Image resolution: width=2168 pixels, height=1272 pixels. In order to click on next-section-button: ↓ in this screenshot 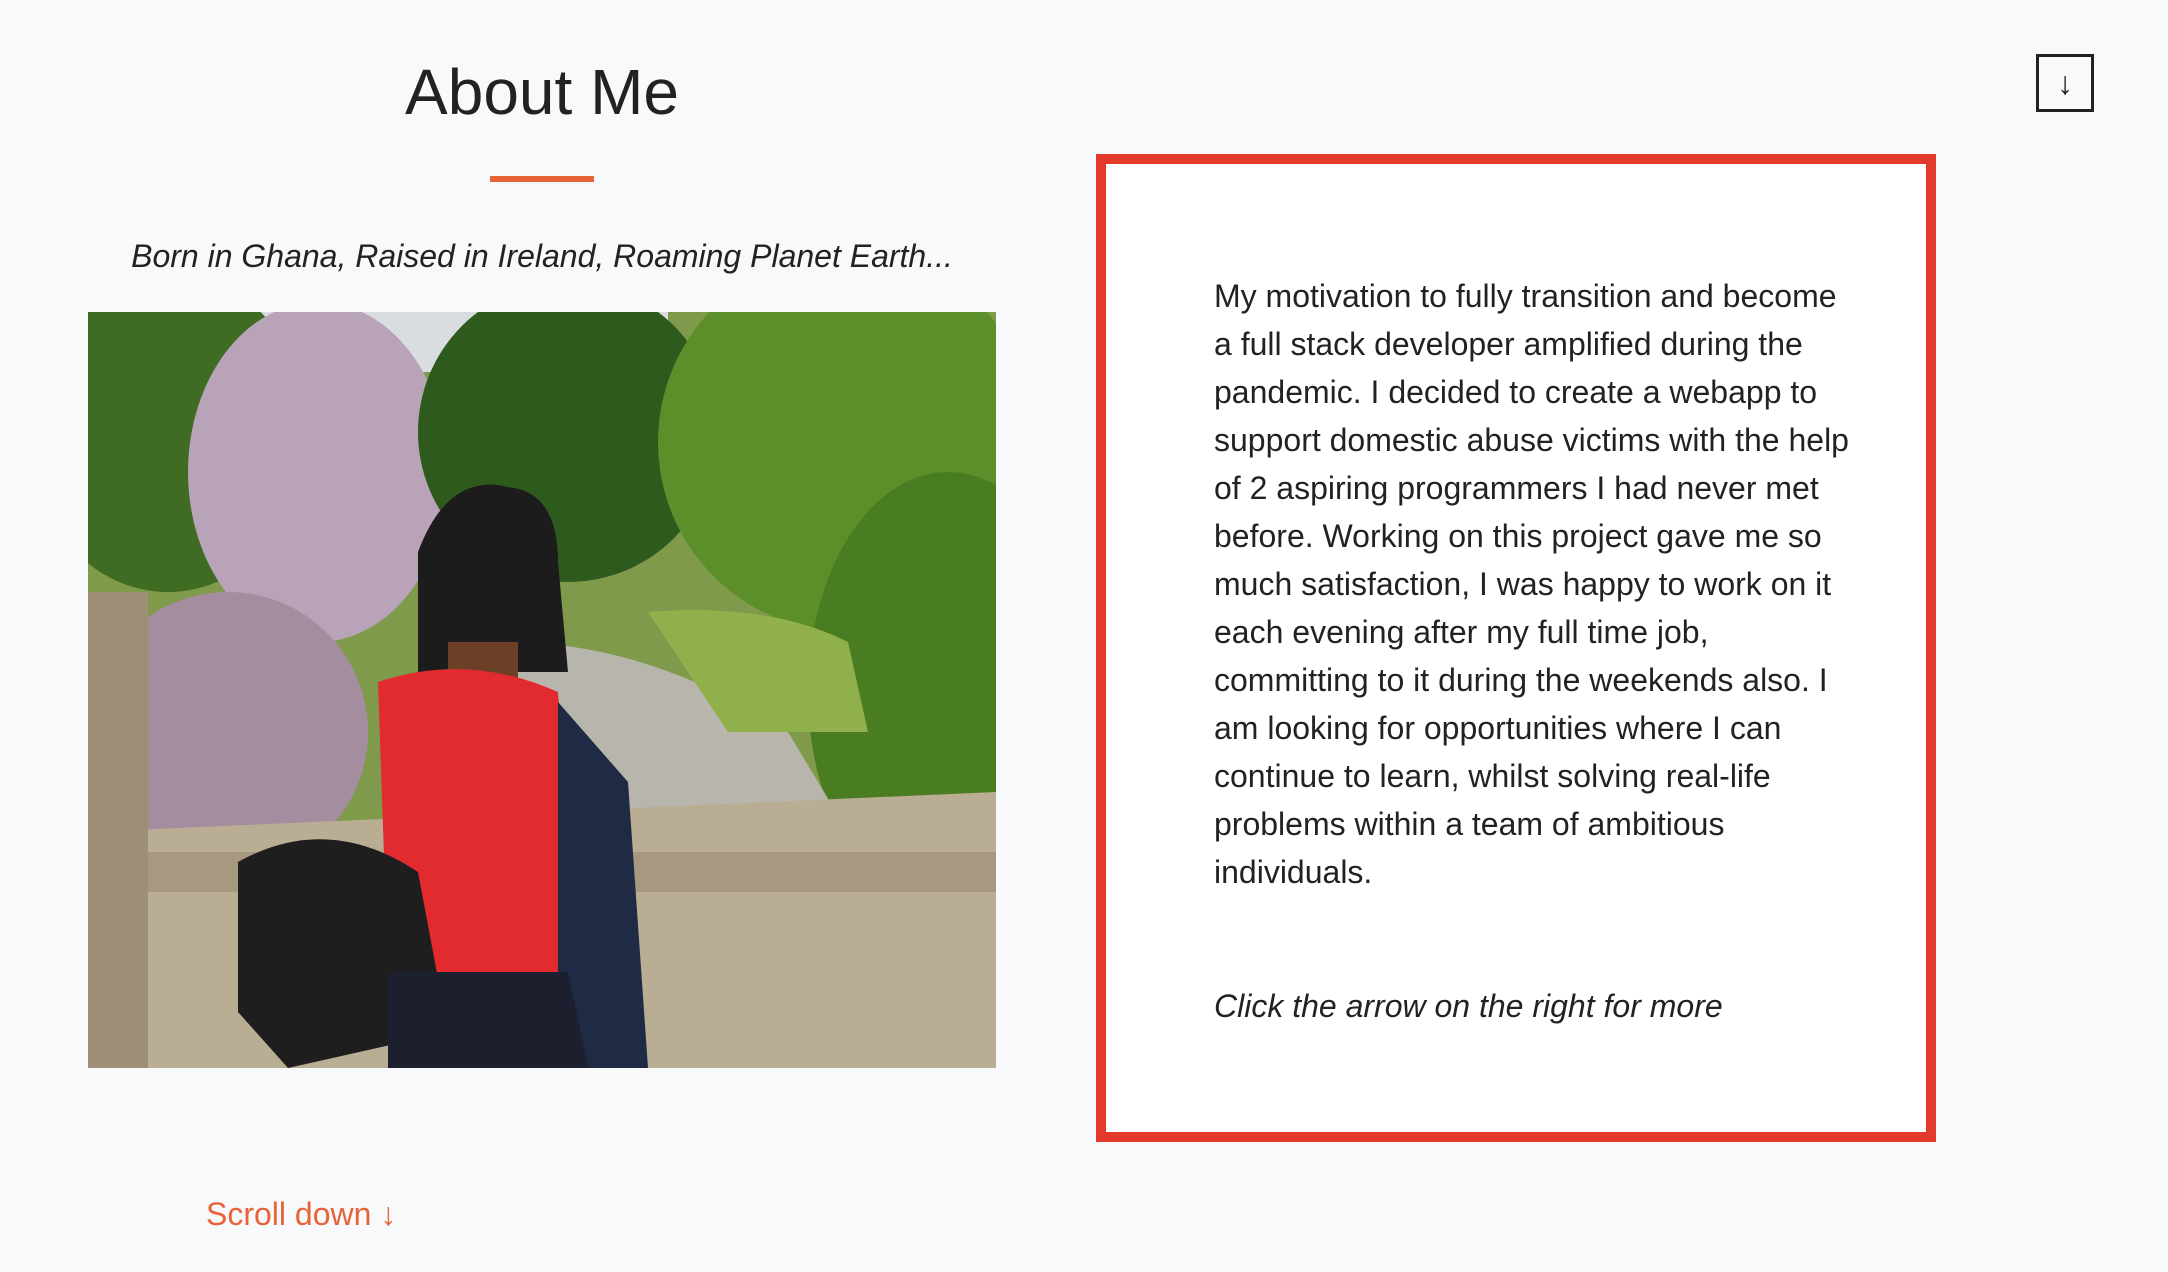, I will do `click(2065, 83)`.